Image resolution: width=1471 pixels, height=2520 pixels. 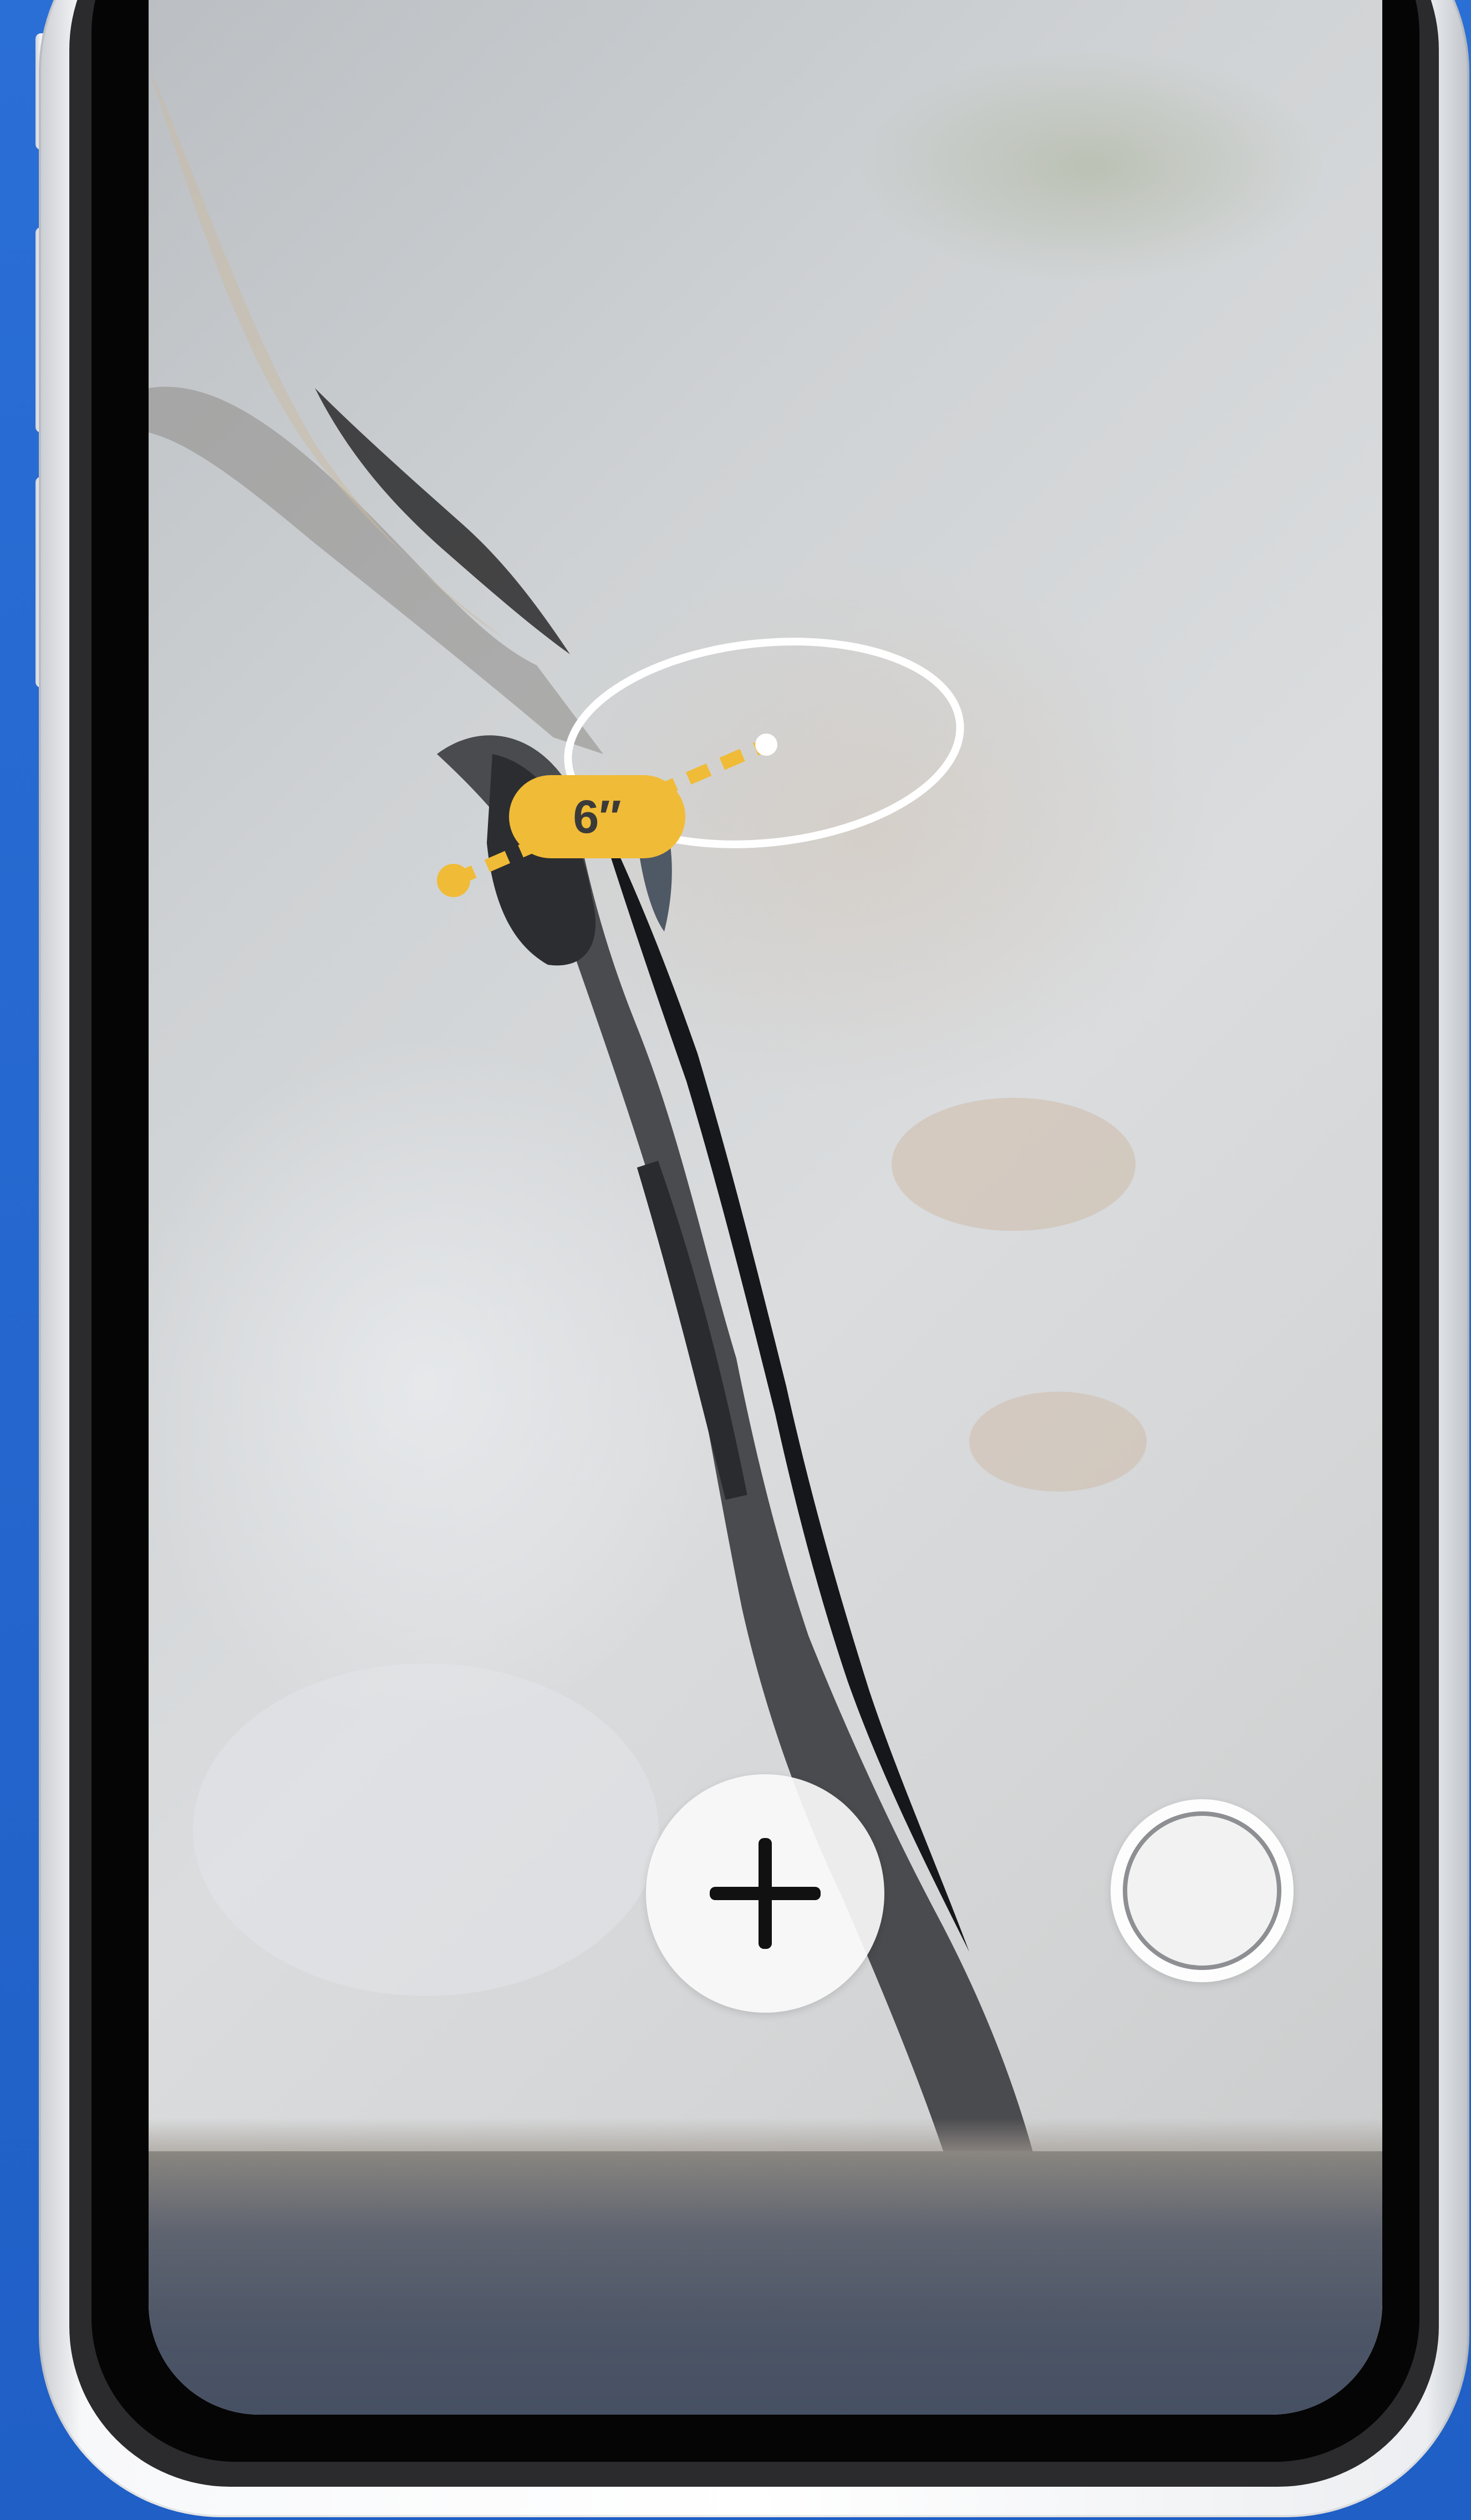 I want to click on capture-button, so click(x=1202, y=1891).